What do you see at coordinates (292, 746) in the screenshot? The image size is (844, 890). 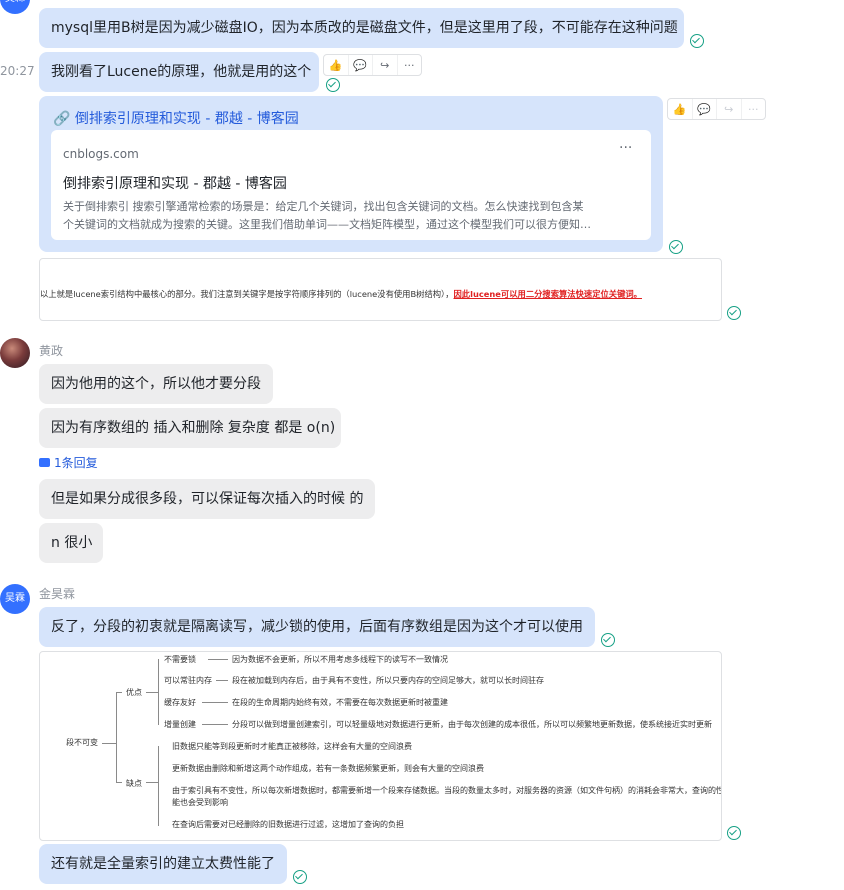 I see `mindmap-con: 旧数据只能等到段更新时才能真正被移除，这样会有大量的空间浪费` at bounding box center [292, 746].